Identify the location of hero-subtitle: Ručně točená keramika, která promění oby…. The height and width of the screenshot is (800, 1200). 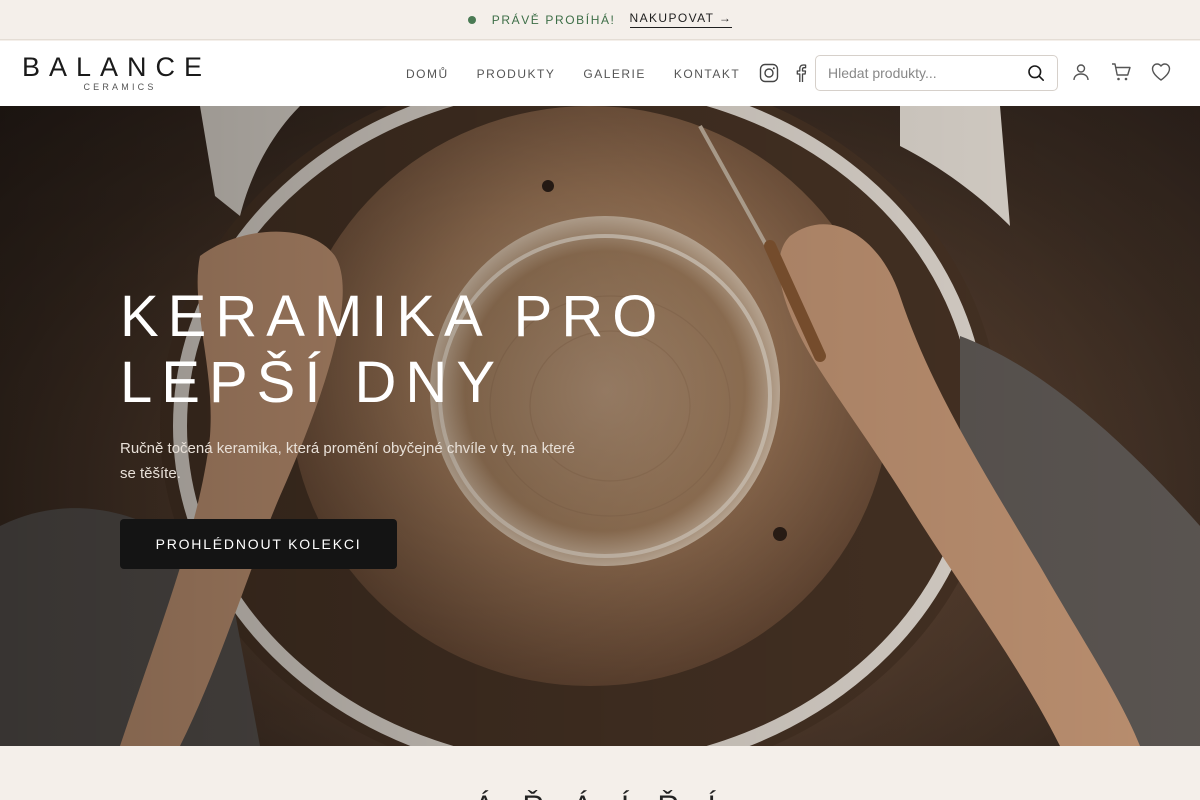
(347, 461).